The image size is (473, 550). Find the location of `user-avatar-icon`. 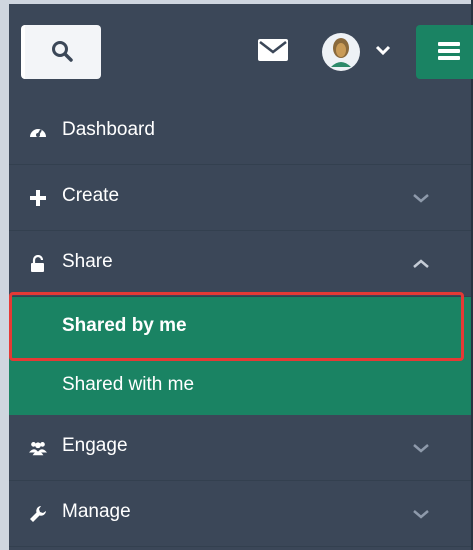

user-avatar-icon is located at coordinates (341, 52).